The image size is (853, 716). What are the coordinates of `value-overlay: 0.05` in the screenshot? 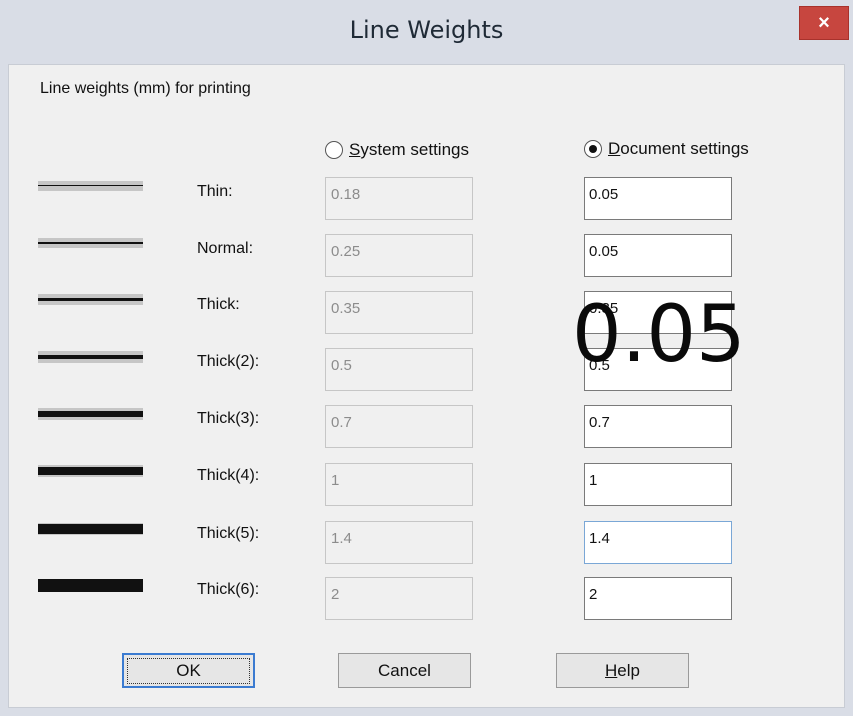 It's located at (659, 335).